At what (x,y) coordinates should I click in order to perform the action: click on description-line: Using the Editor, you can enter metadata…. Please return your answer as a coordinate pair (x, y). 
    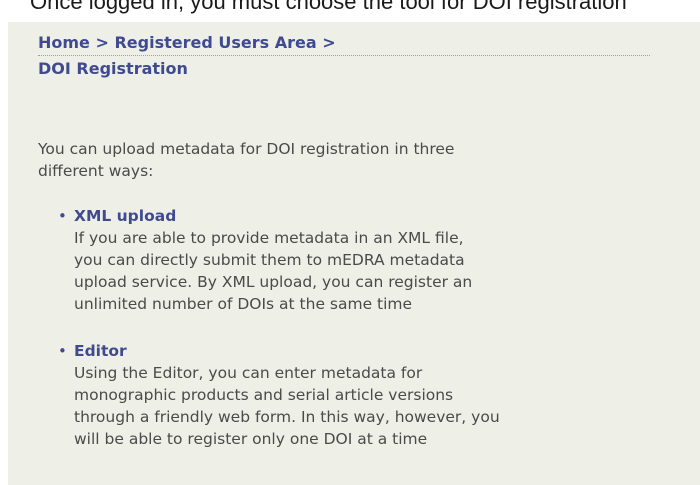
    Looking at the image, I should click on (248, 373).